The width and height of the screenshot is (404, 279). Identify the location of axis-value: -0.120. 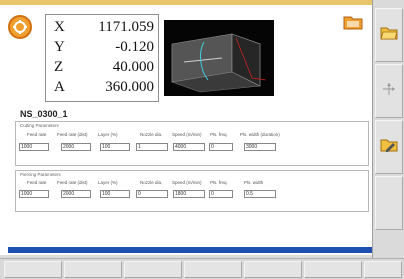
(134, 47).